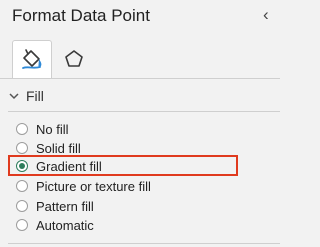 Image resolution: width=320 pixels, height=247 pixels. I want to click on fill-section-header: Fill, so click(26, 96).